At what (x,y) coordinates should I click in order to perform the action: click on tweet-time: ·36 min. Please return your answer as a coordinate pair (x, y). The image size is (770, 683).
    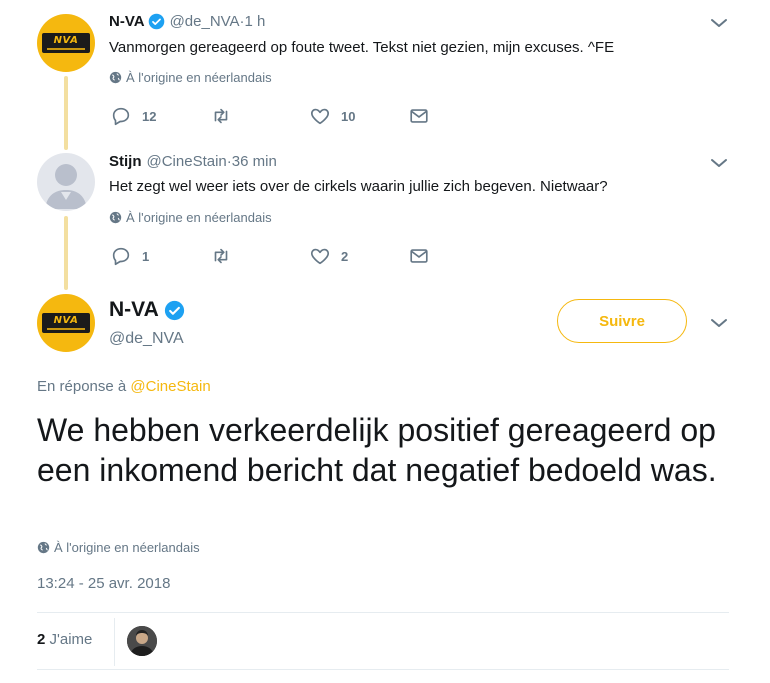
    Looking at the image, I should click on (252, 161).